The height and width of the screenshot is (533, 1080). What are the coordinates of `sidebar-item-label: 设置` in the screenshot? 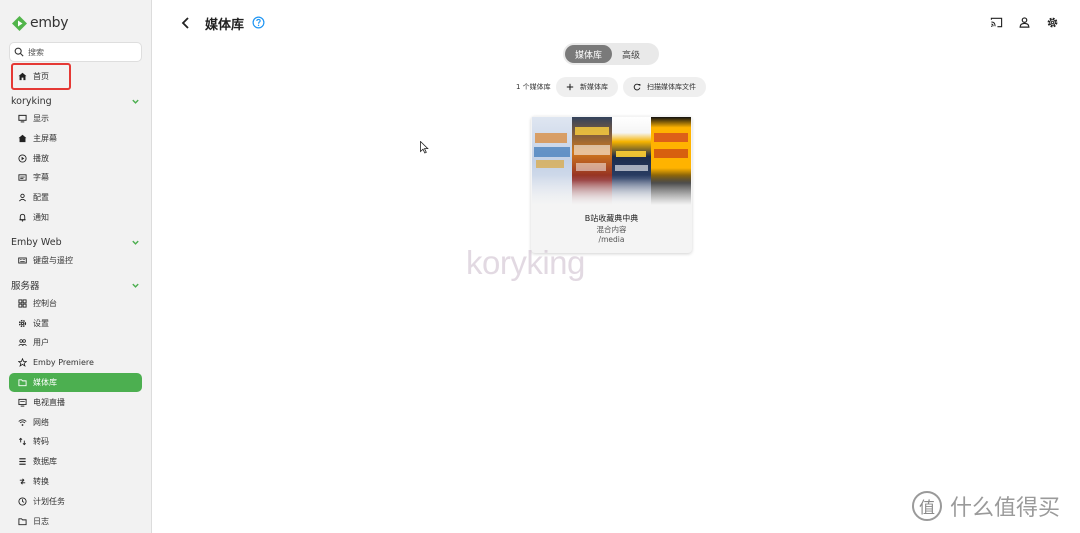 It's located at (41, 323).